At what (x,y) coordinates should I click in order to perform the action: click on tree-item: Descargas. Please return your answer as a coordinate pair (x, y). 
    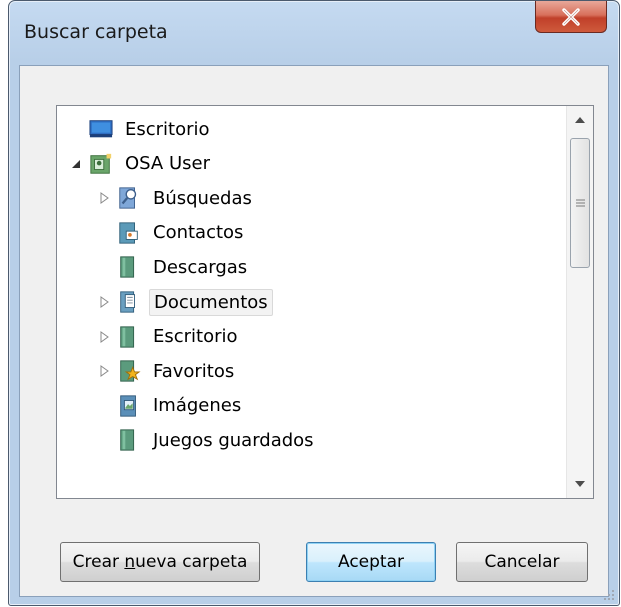
    Looking at the image, I should click on (174, 267).